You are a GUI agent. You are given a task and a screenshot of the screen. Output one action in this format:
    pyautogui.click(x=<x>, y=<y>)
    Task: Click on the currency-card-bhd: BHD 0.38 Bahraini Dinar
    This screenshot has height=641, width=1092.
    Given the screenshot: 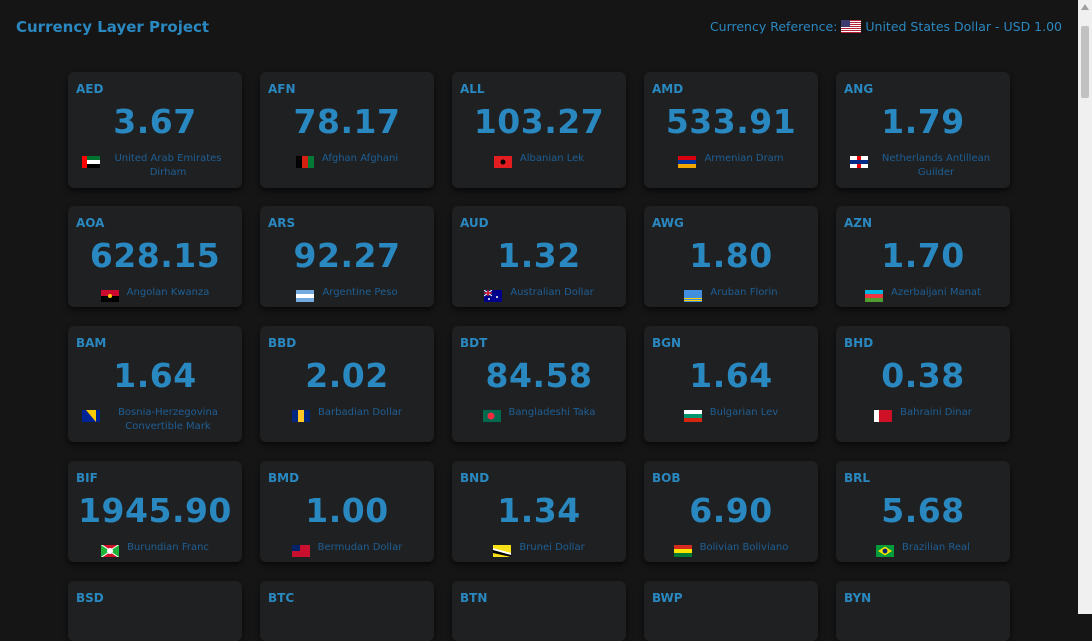 What is the action you would take?
    pyautogui.click(x=923, y=384)
    